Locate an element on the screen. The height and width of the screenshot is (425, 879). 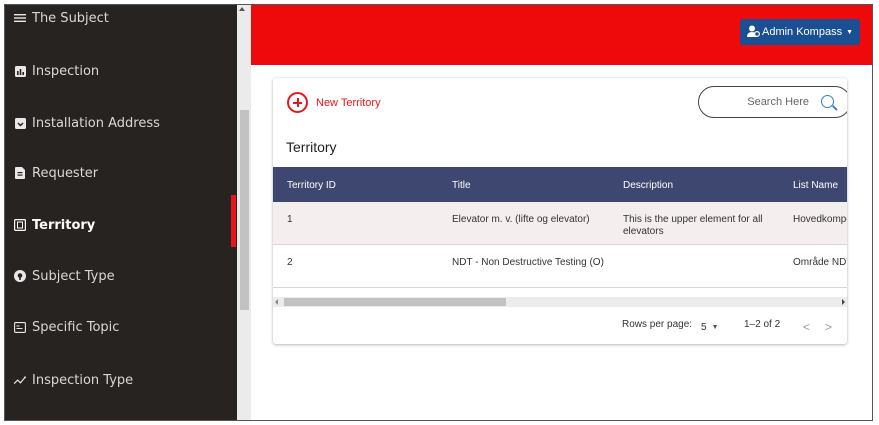
cell-list-name: Område NDT is located at coordinates (820, 262).